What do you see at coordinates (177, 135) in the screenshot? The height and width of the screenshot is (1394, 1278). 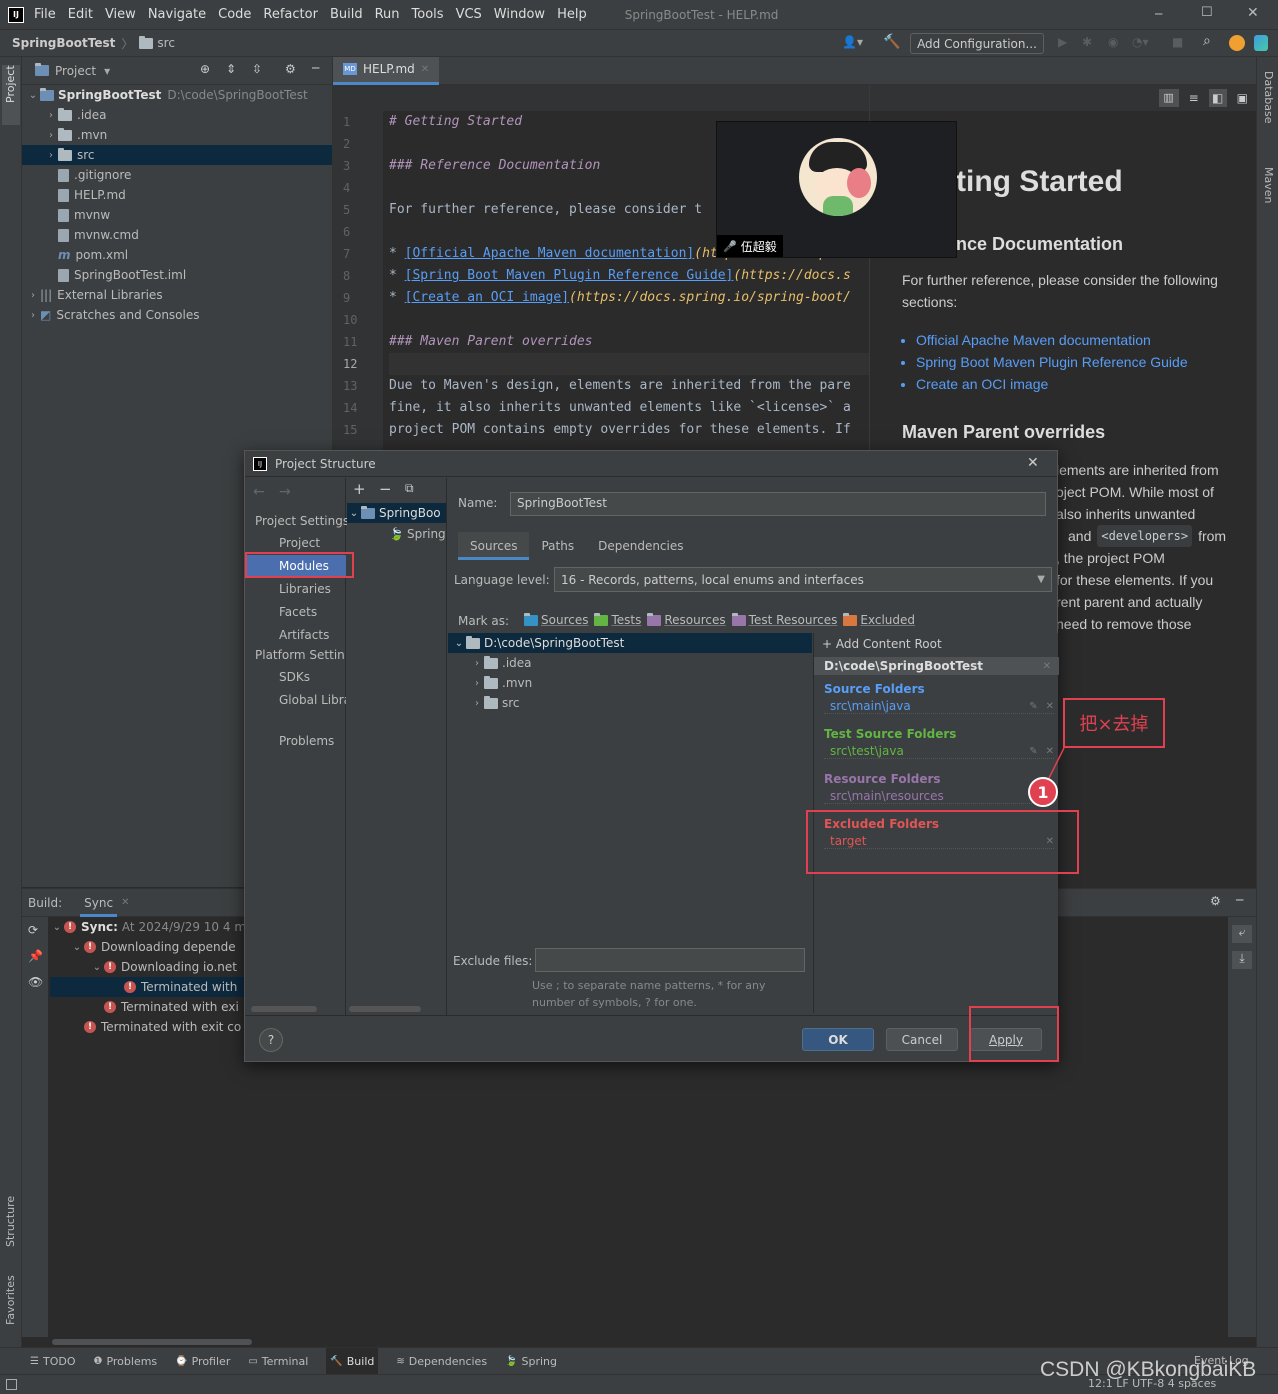 I see `tree-item--mvn: › .mvn` at bounding box center [177, 135].